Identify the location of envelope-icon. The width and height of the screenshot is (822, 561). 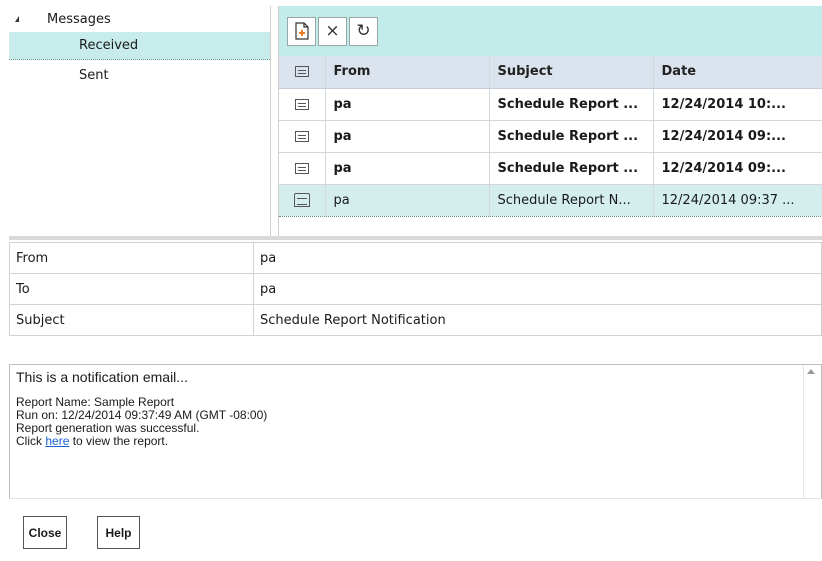
(301, 72).